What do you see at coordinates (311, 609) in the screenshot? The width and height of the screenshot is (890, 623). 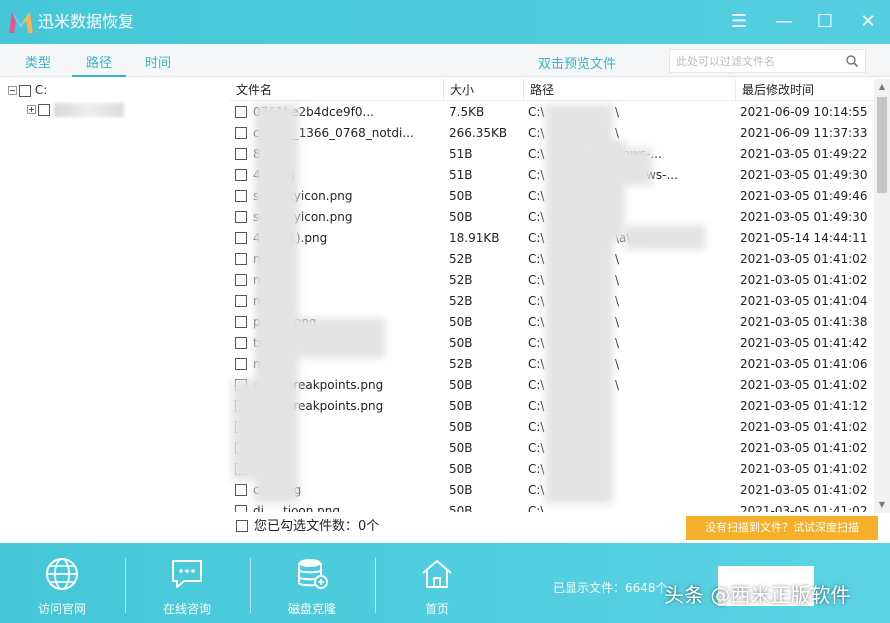 I see `nav-label: 磁盘克隆` at bounding box center [311, 609].